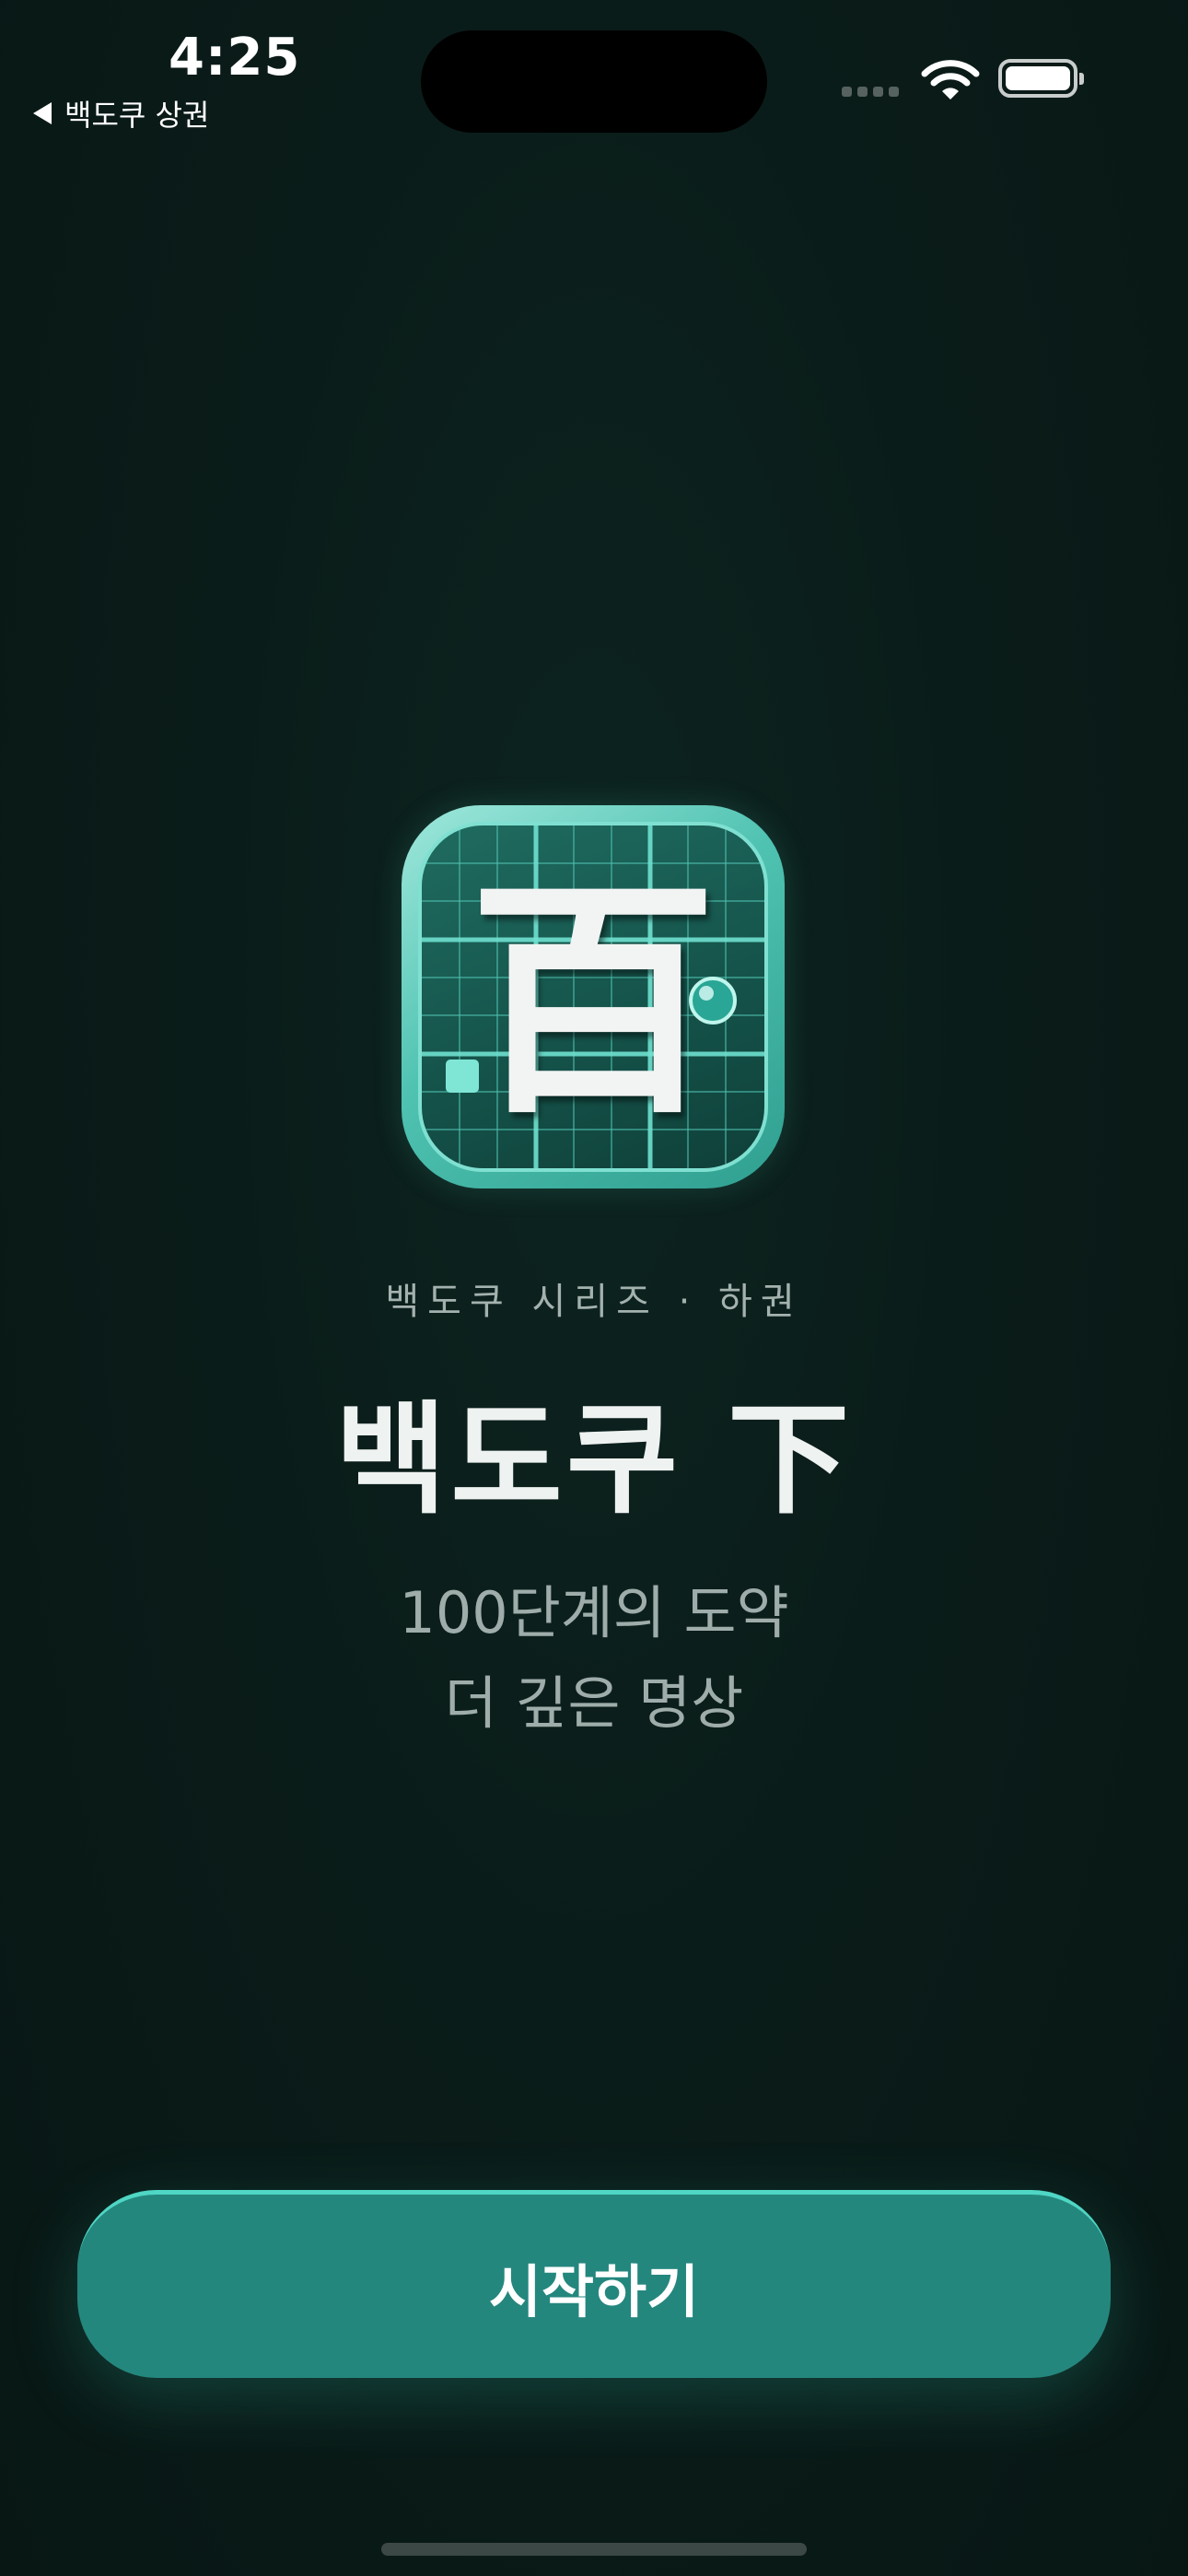  Describe the element at coordinates (1041, 78) in the screenshot. I see `battery-icon` at that location.